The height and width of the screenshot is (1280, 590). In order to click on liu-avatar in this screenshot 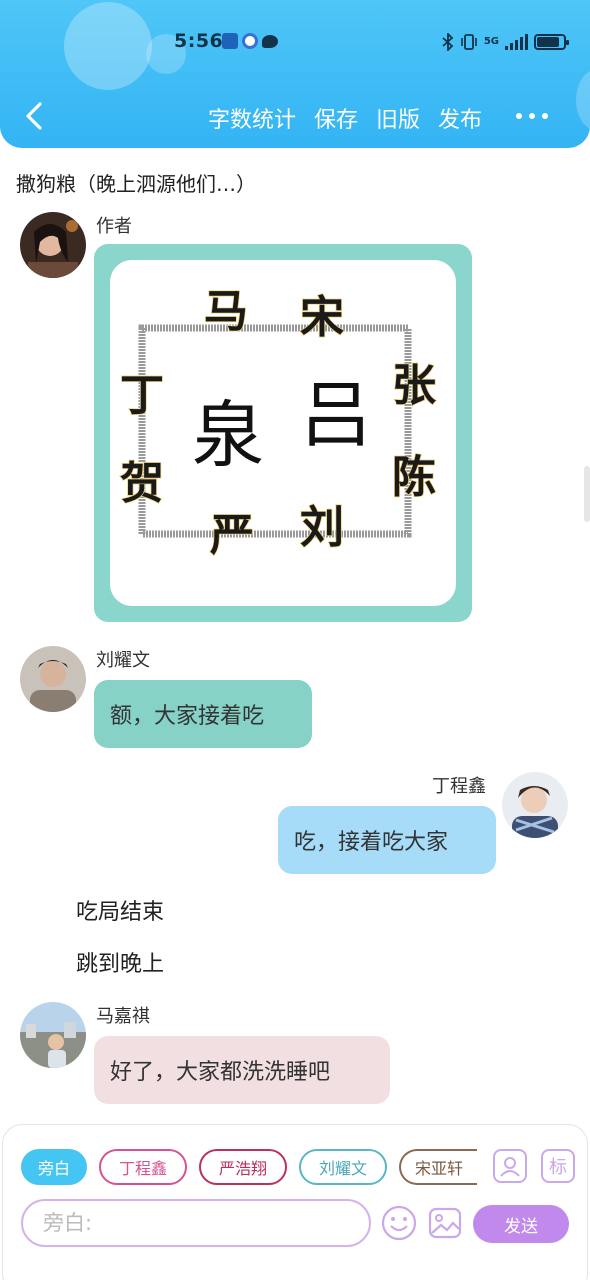, I will do `click(53, 679)`.